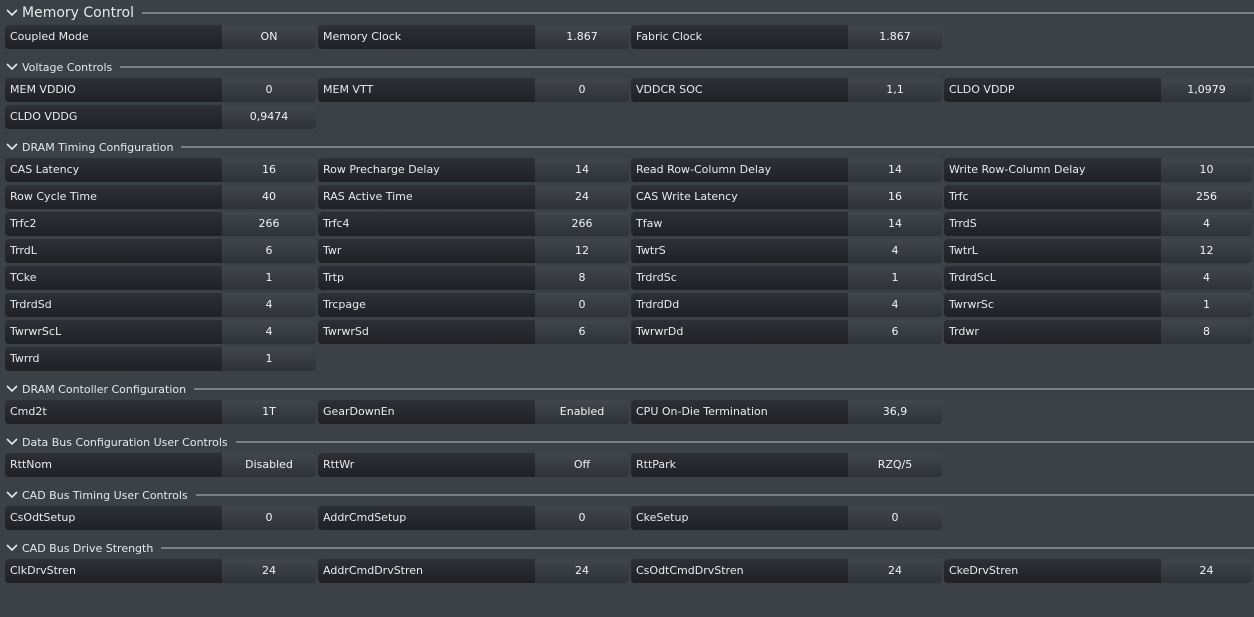  Describe the element at coordinates (160, 197) in the screenshot. I see `setting-field: Row Cycle Time 40` at that location.